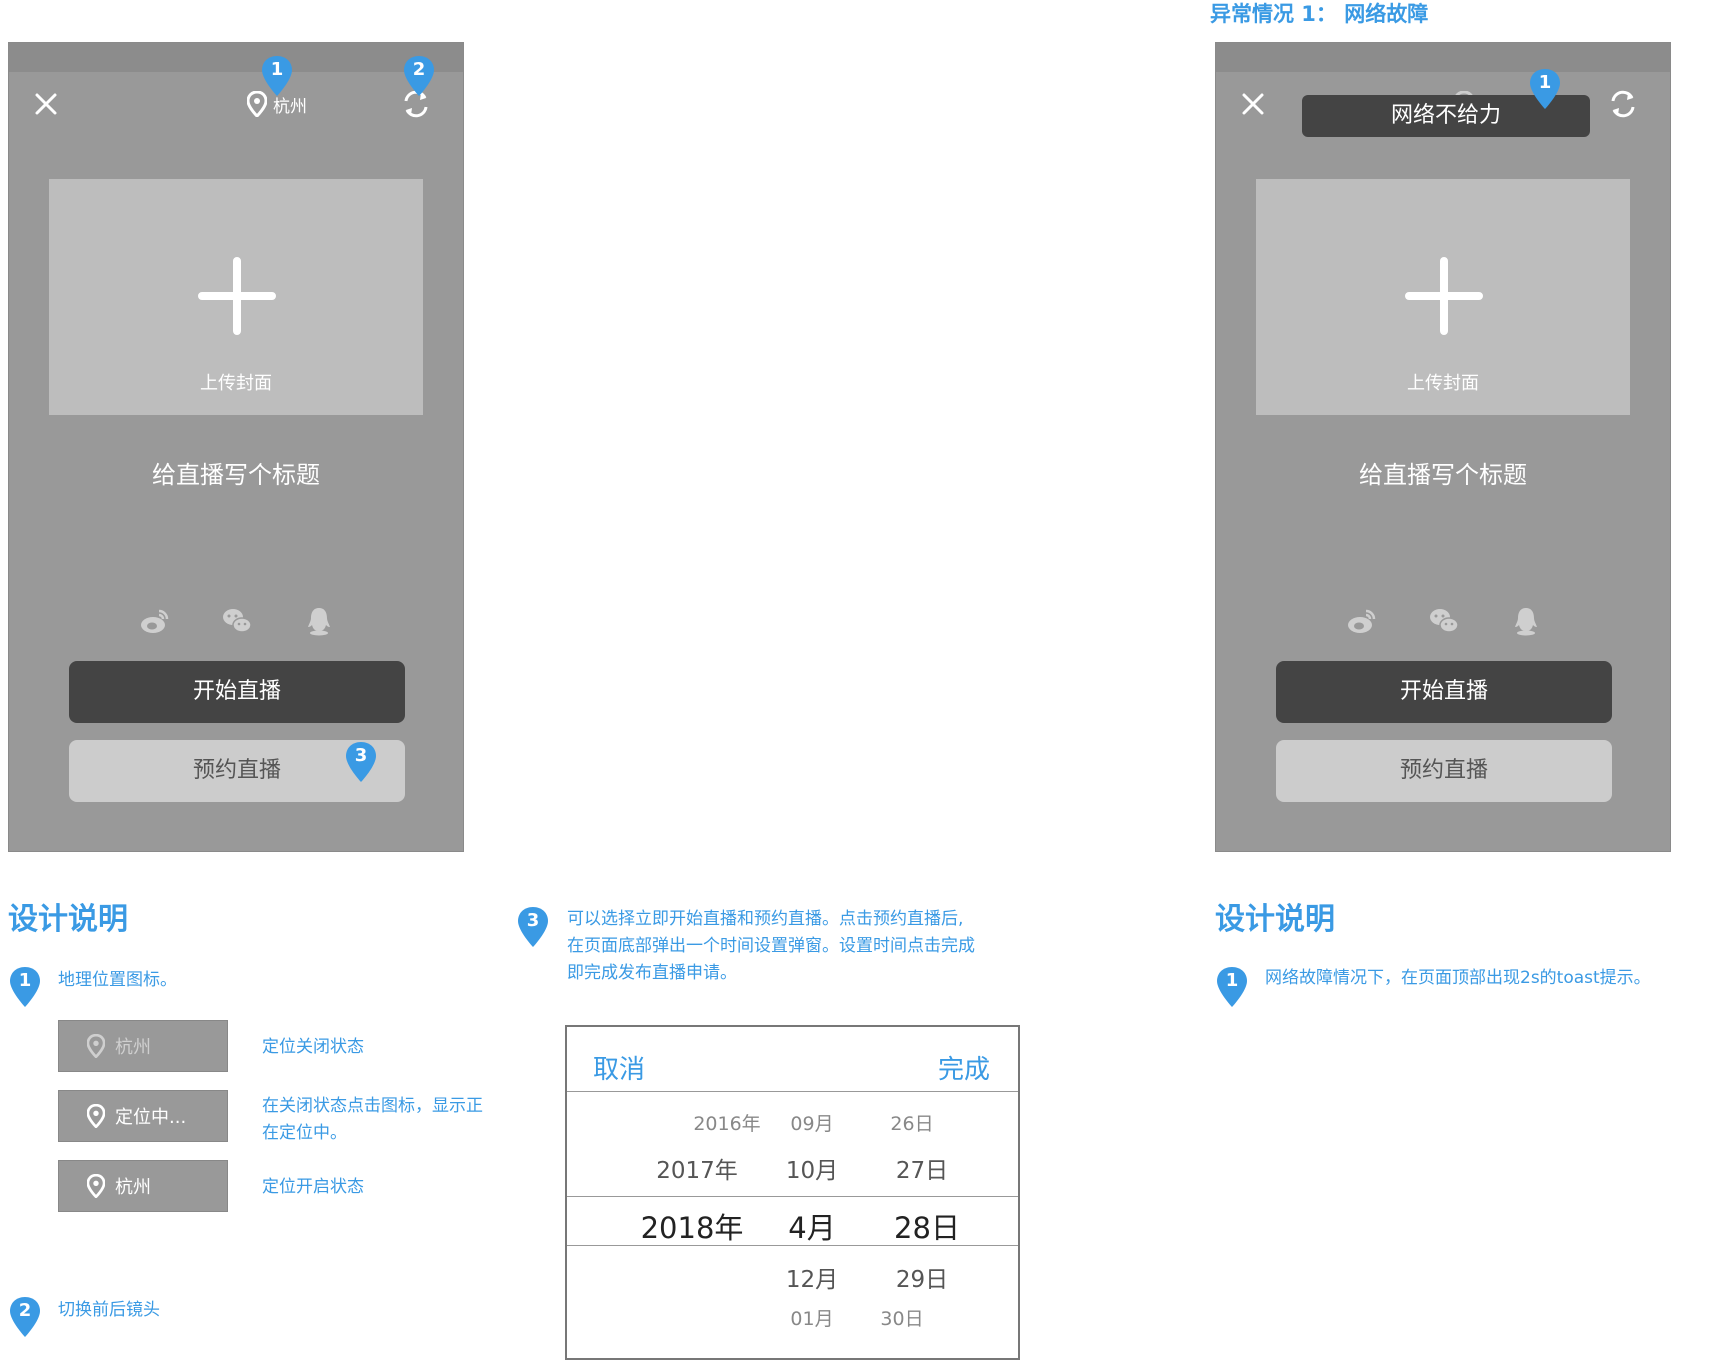  What do you see at coordinates (727, 1122) in the screenshot?
I see `picker-year: 2016年` at bounding box center [727, 1122].